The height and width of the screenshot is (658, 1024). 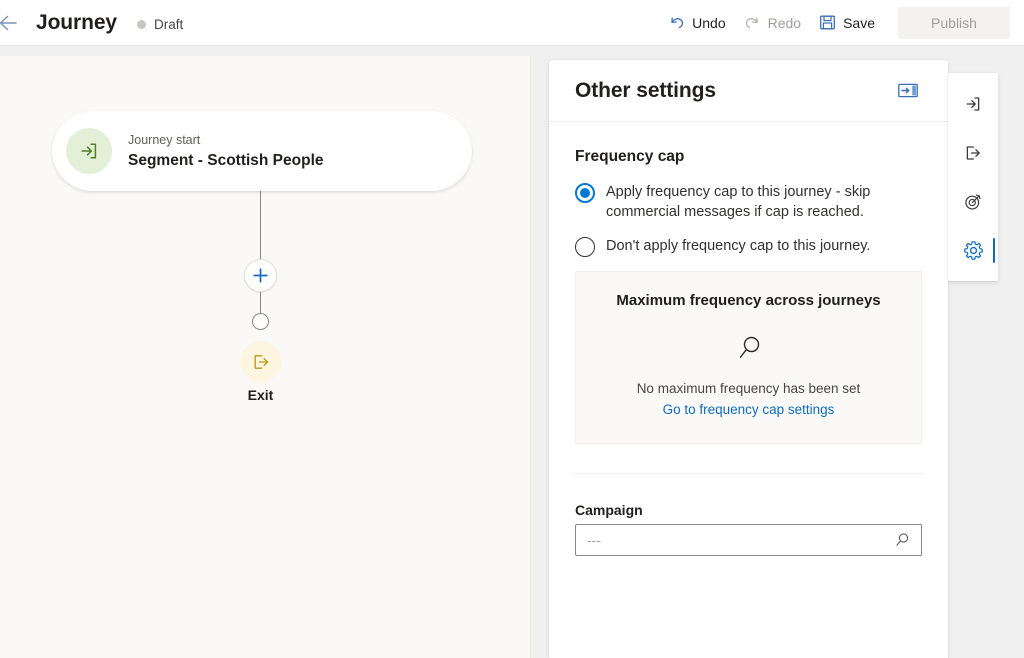 I want to click on campaign-input, so click(x=739, y=540).